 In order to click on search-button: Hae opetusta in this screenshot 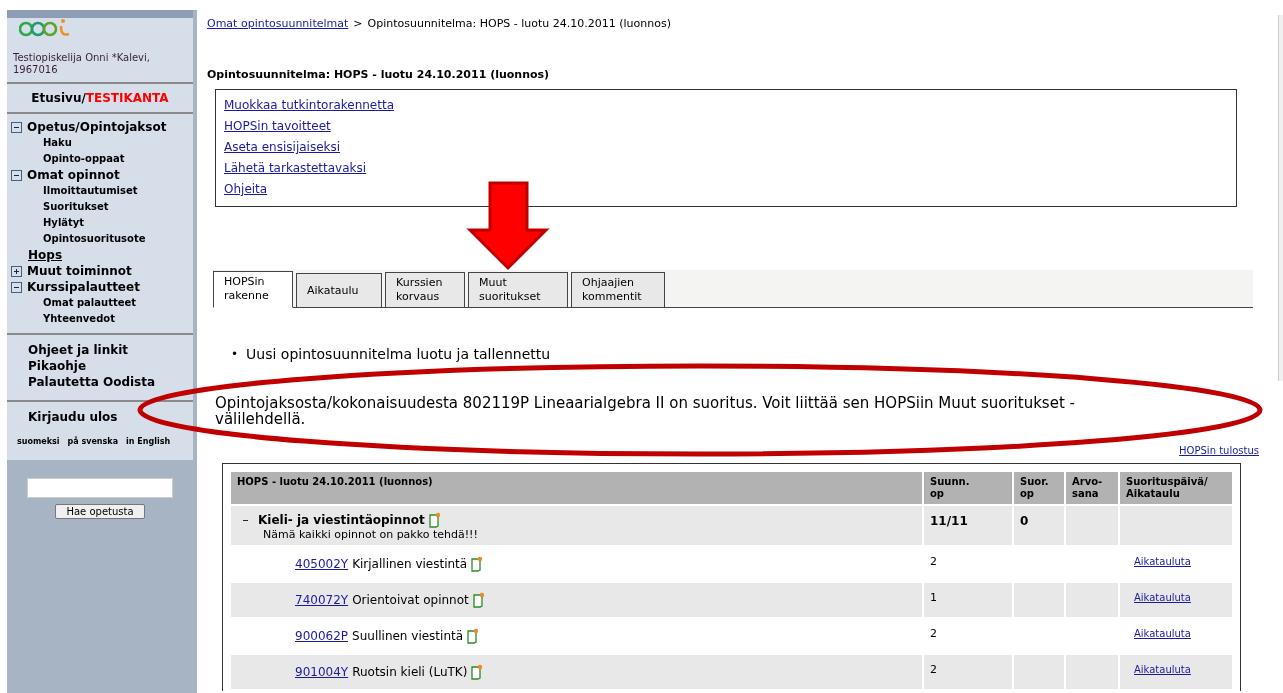, I will do `click(100, 511)`.